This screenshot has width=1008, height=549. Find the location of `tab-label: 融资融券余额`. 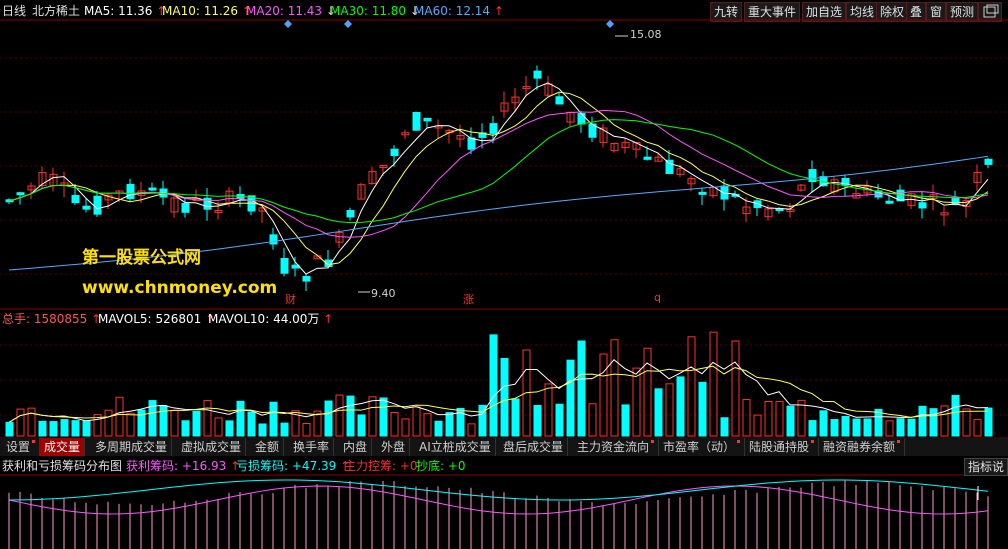

tab-label: 融资融券余额 is located at coordinates (859, 447).